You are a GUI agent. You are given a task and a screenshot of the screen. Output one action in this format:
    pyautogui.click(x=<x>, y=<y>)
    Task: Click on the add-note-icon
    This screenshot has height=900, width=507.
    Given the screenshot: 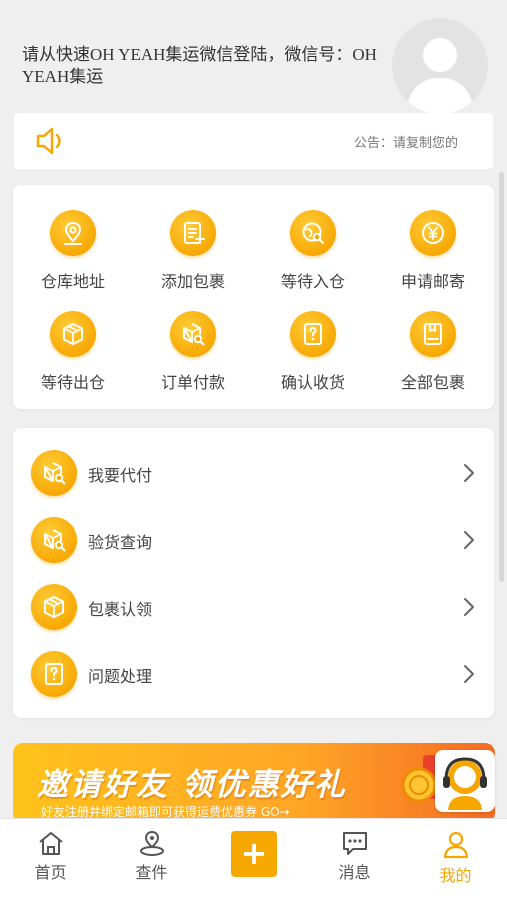 What is the action you would take?
    pyautogui.click(x=193, y=233)
    